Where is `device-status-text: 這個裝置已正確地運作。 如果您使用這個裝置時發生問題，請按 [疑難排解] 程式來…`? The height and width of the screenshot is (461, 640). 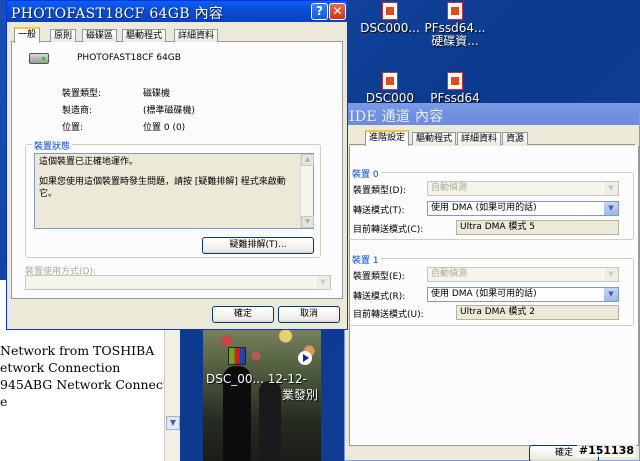 device-status-text: 這個裝置已正確地運作。 如果您使用這個裝置時發生問題，請按 [疑難排解] 程式來… is located at coordinates (174, 191).